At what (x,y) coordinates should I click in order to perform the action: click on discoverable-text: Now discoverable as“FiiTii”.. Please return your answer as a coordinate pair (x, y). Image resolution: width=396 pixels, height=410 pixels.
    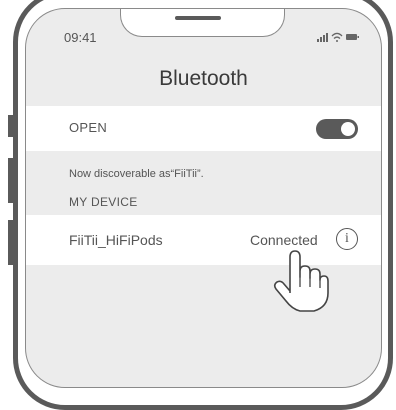
    Looking at the image, I should click on (136, 174).